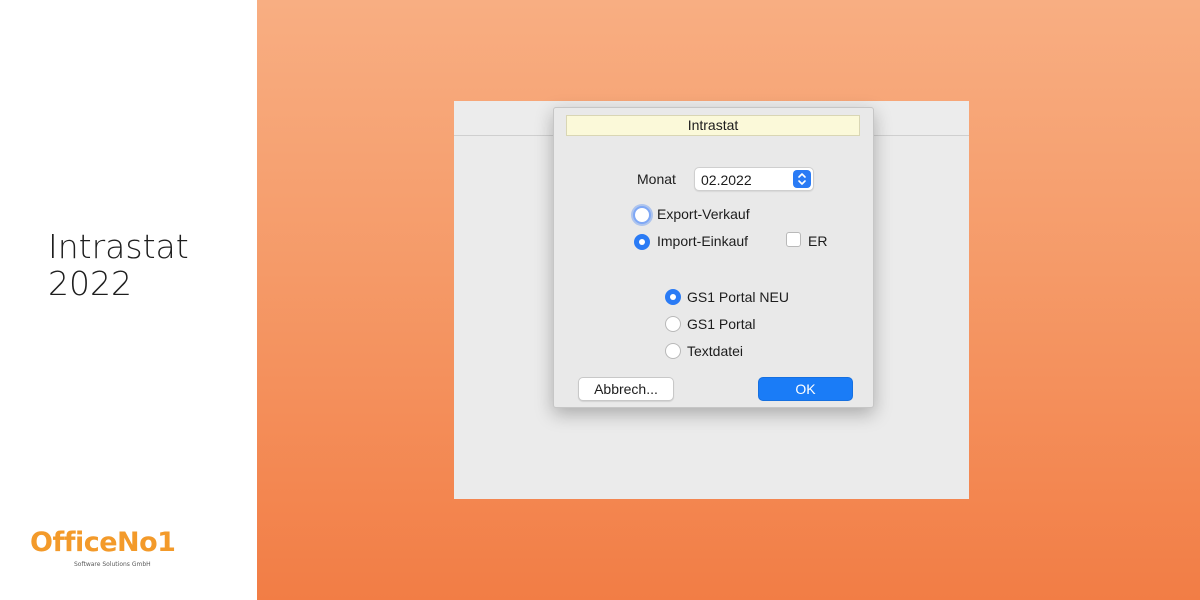 Image resolution: width=1200 pixels, height=600 pixels. I want to click on radio-import-einkauf-label: Import-Einkauf, so click(703, 241).